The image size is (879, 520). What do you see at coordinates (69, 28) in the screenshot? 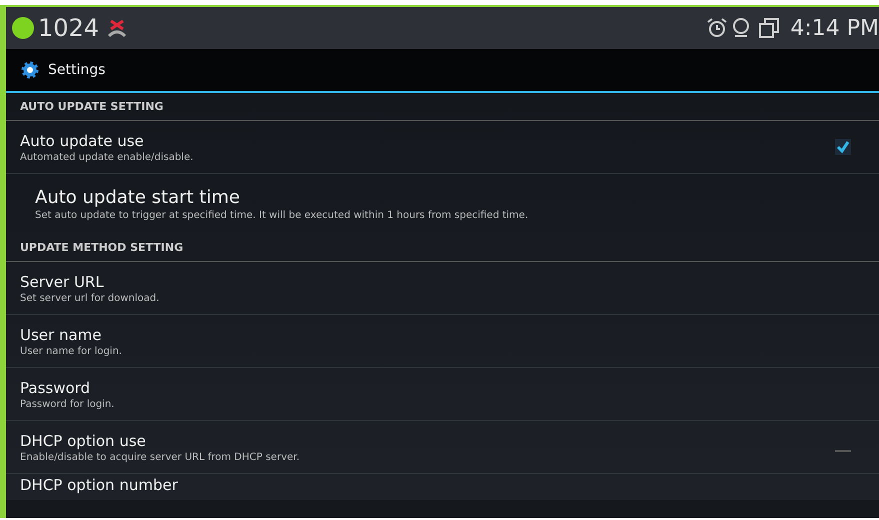
I see `extension-number: 1024` at bounding box center [69, 28].